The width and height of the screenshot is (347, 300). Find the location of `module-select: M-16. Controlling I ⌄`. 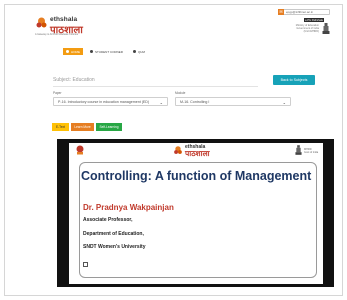

module-select: M-16. Controlling I ⌄ is located at coordinates (233, 101).